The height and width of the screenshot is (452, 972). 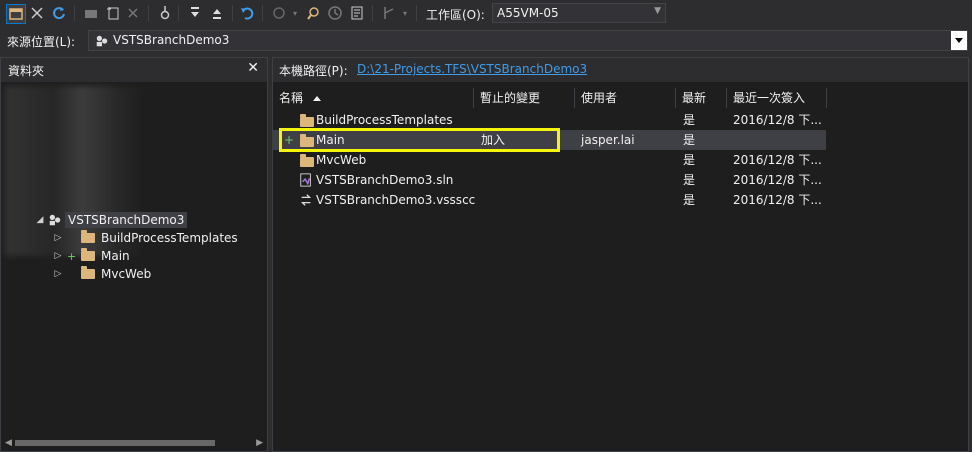 What do you see at coordinates (8, 443) in the screenshot?
I see `scroll-left-icon: ◀` at bounding box center [8, 443].